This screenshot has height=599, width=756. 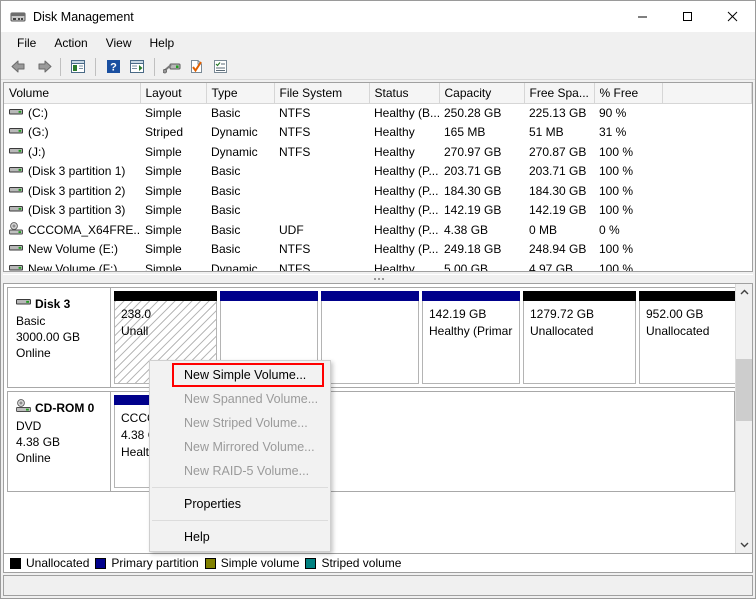 What do you see at coordinates (707, 93) in the screenshot?
I see `column-header-extra` at bounding box center [707, 93].